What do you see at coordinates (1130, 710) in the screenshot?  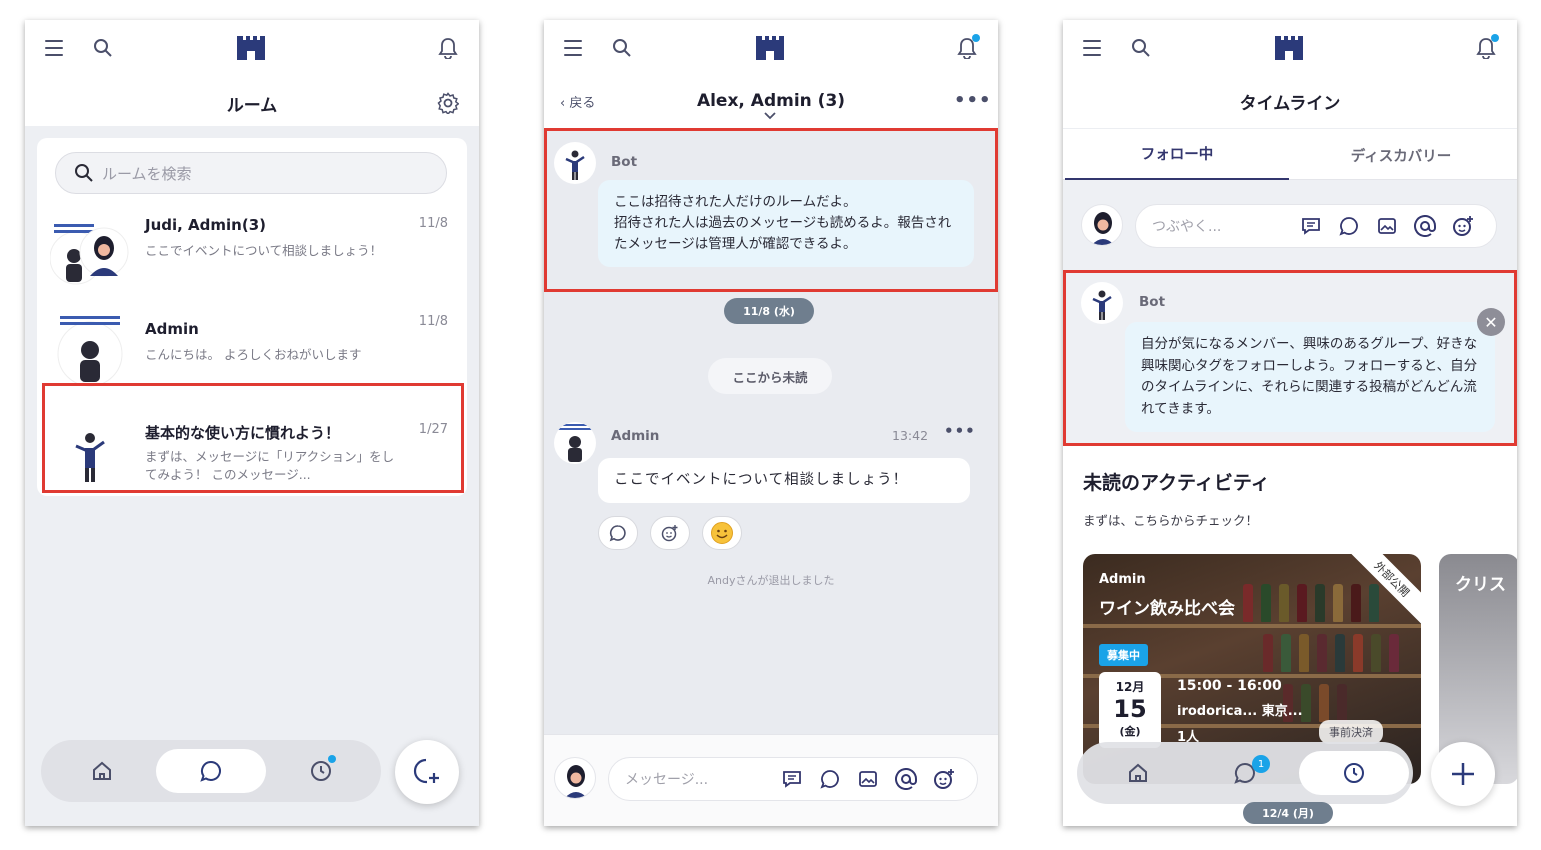 I see `event-date: 12月 15 (金)` at bounding box center [1130, 710].